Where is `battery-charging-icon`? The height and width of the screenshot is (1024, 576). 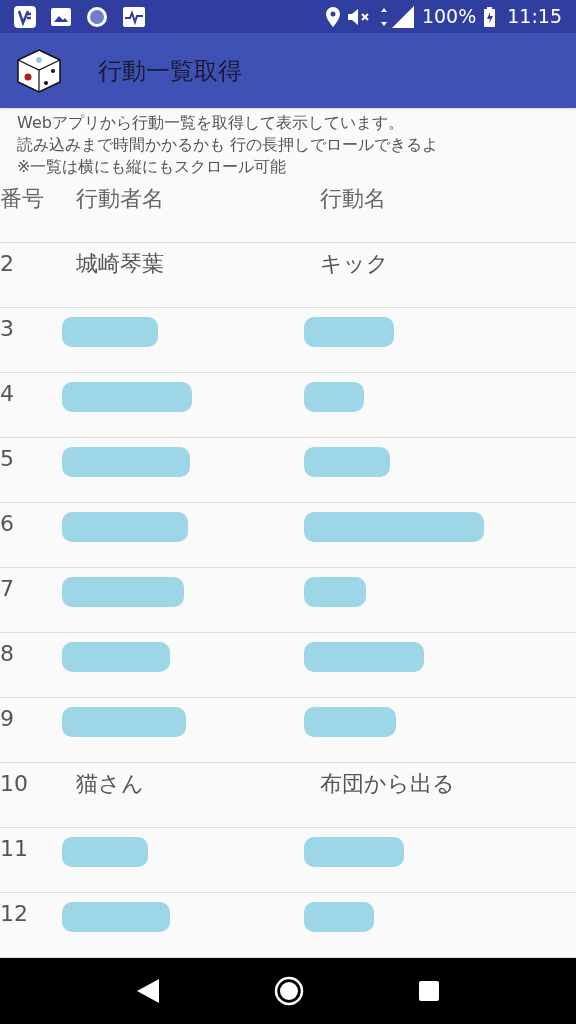
battery-charging-icon is located at coordinates (490, 16).